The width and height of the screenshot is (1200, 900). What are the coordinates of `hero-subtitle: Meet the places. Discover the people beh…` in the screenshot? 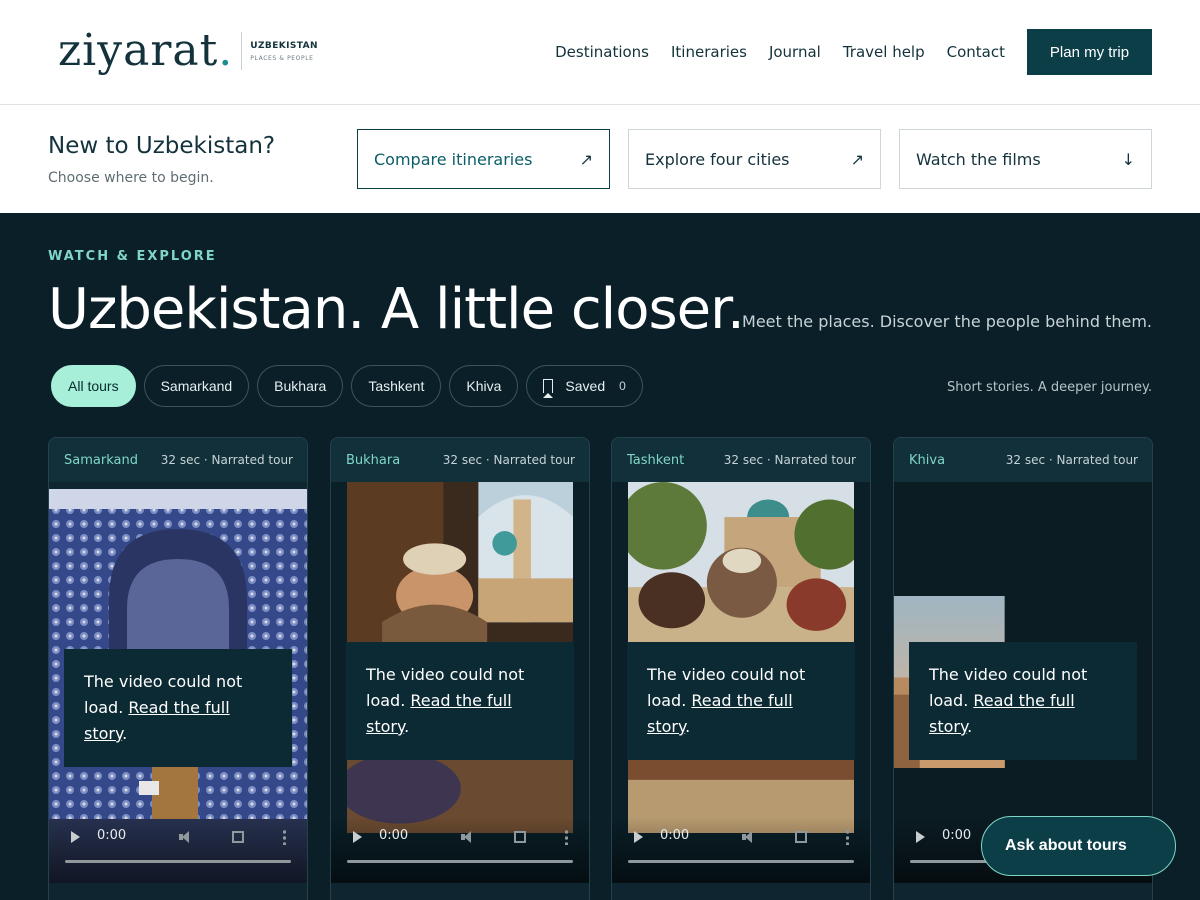 It's located at (947, 321).